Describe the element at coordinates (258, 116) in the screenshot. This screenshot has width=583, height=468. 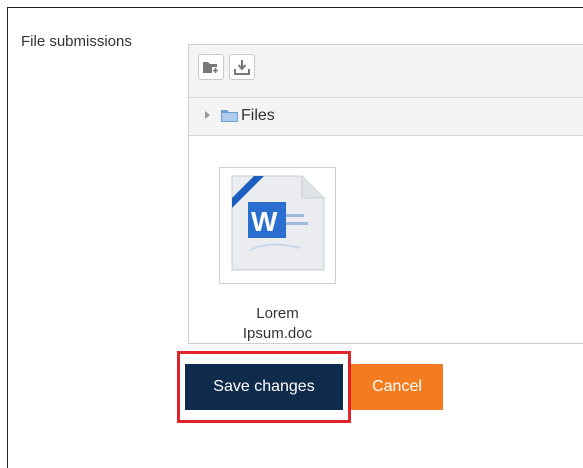
I see `path-folder-label: Files` at that location.